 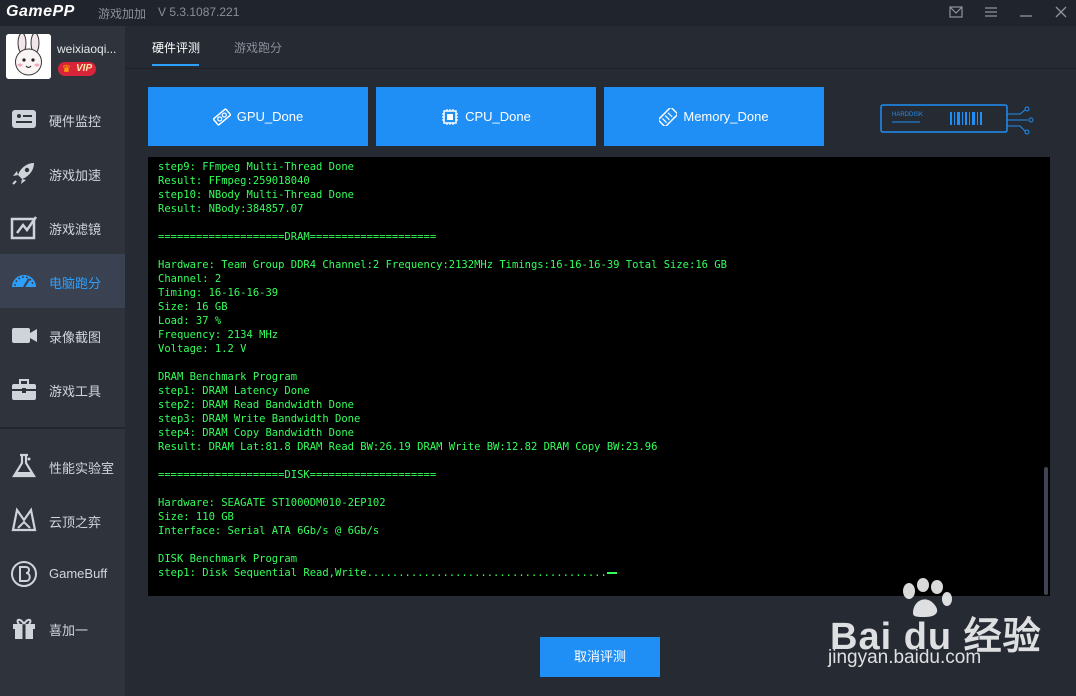 I want to click on baidu-watermark: Bai du 经验 jingyan.baidu.com, so click(x=940, y=625).